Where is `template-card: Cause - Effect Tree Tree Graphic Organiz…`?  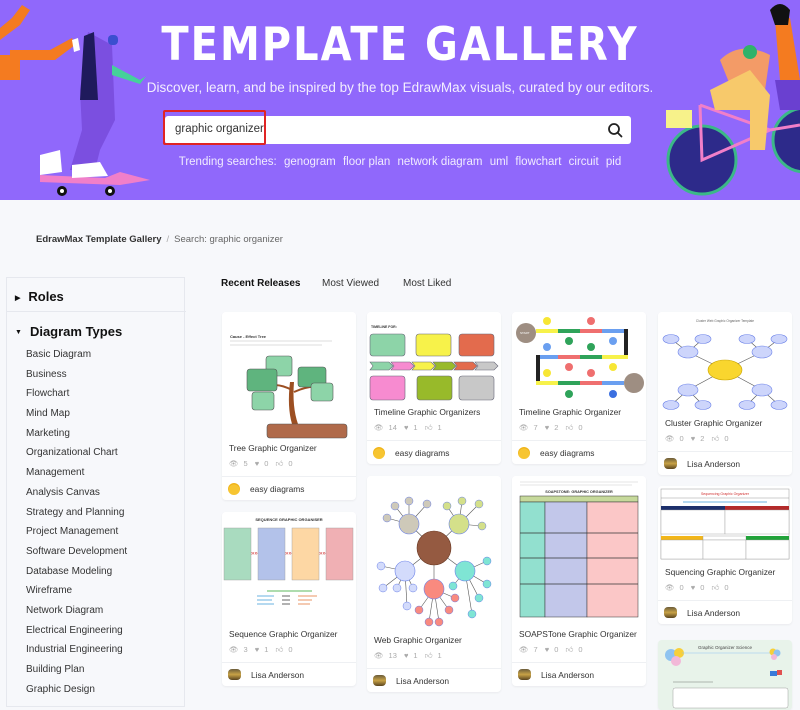
template-card: Cause - Effect Tree Tree Graphic Organiz… is located at coordinates (289, 406).